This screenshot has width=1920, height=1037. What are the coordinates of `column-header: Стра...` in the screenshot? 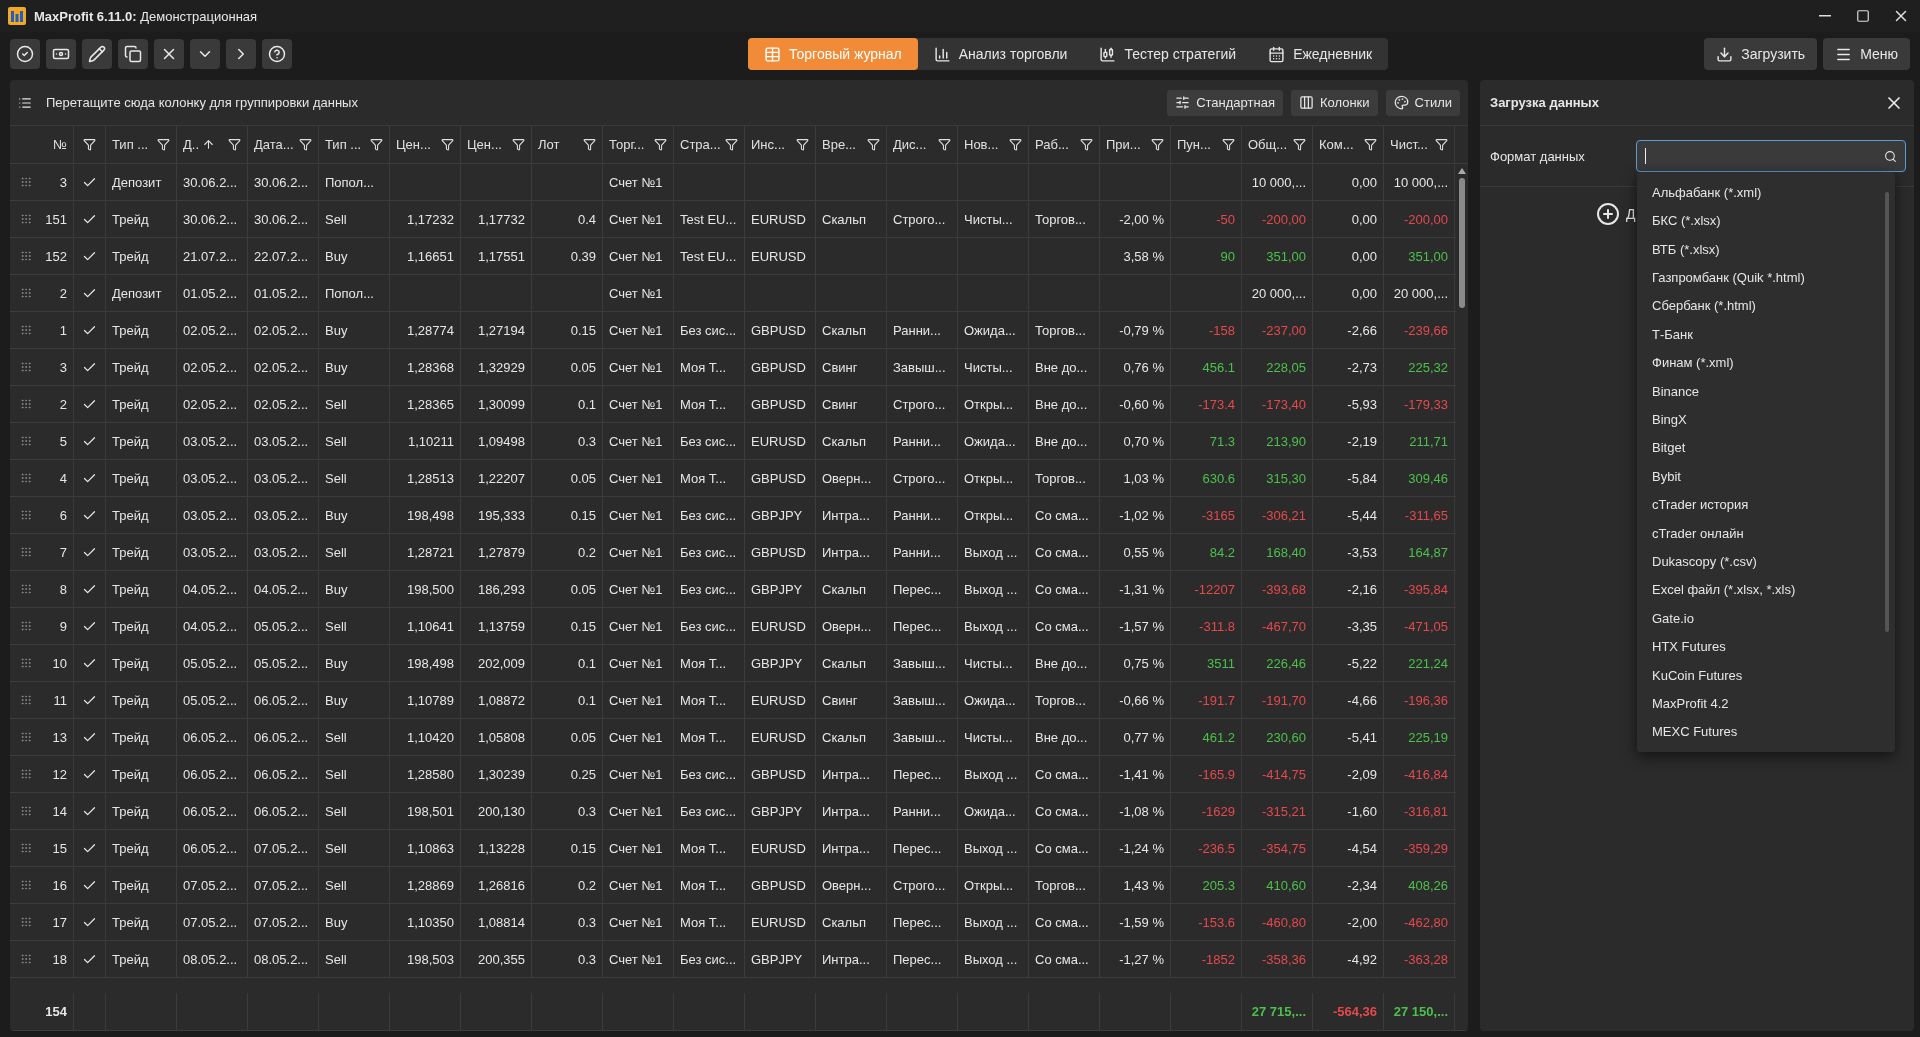 It's located at (709, 144).